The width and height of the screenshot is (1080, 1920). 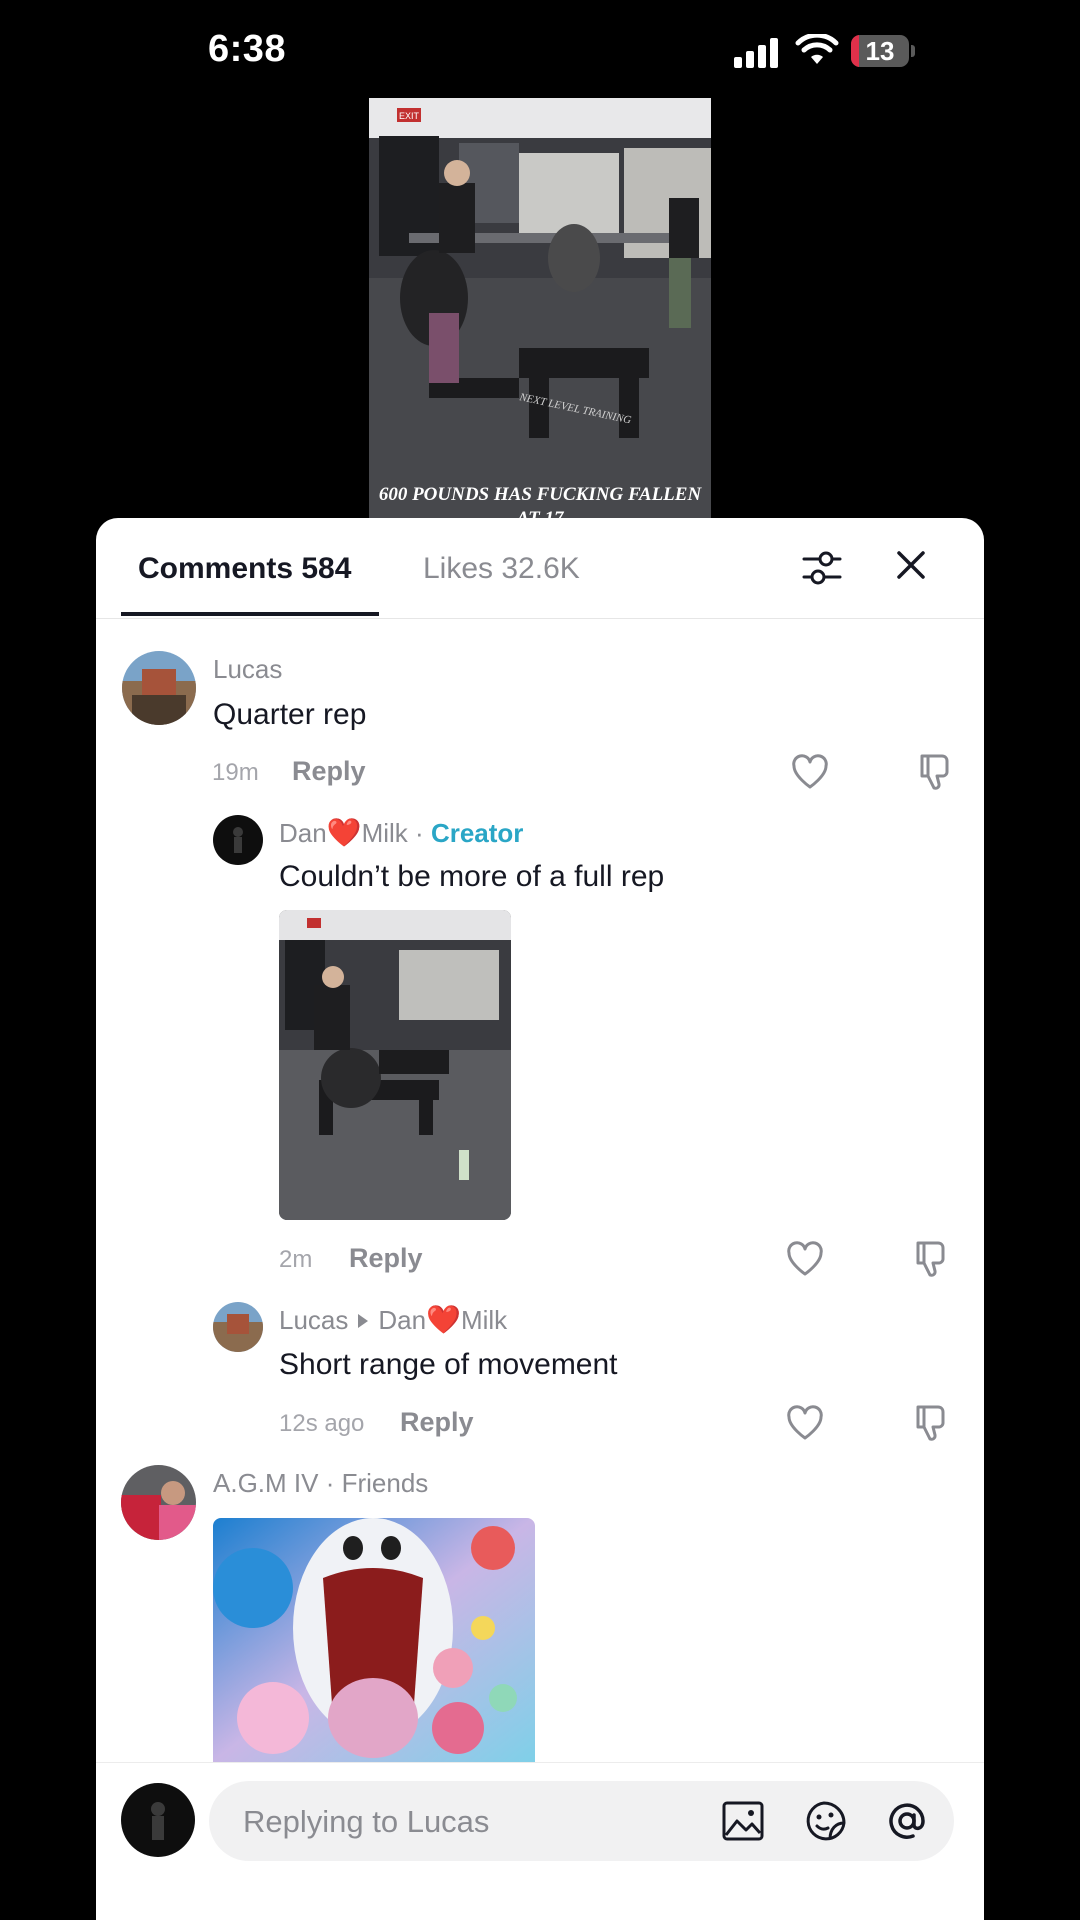 I want to click on battery-level: 13, so click(x=880, y=51).